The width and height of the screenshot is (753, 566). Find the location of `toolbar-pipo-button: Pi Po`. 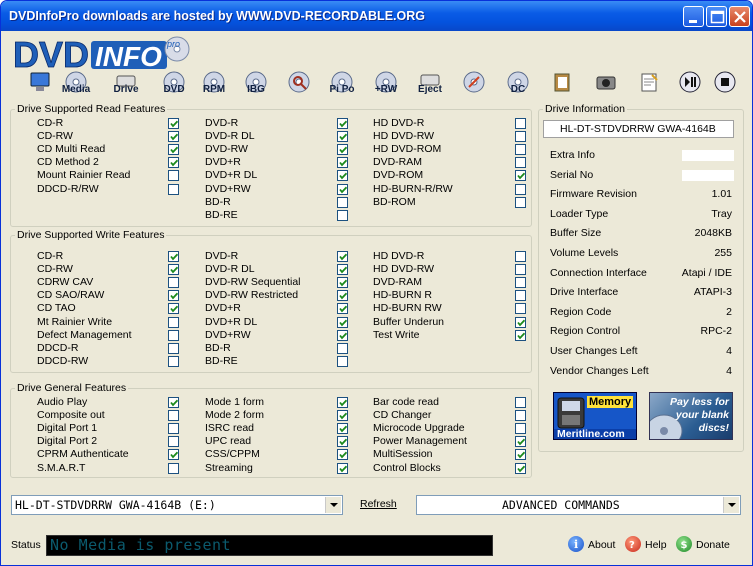

toolbar-pipo-button: Pi Po is located at coordinates (342, 85).